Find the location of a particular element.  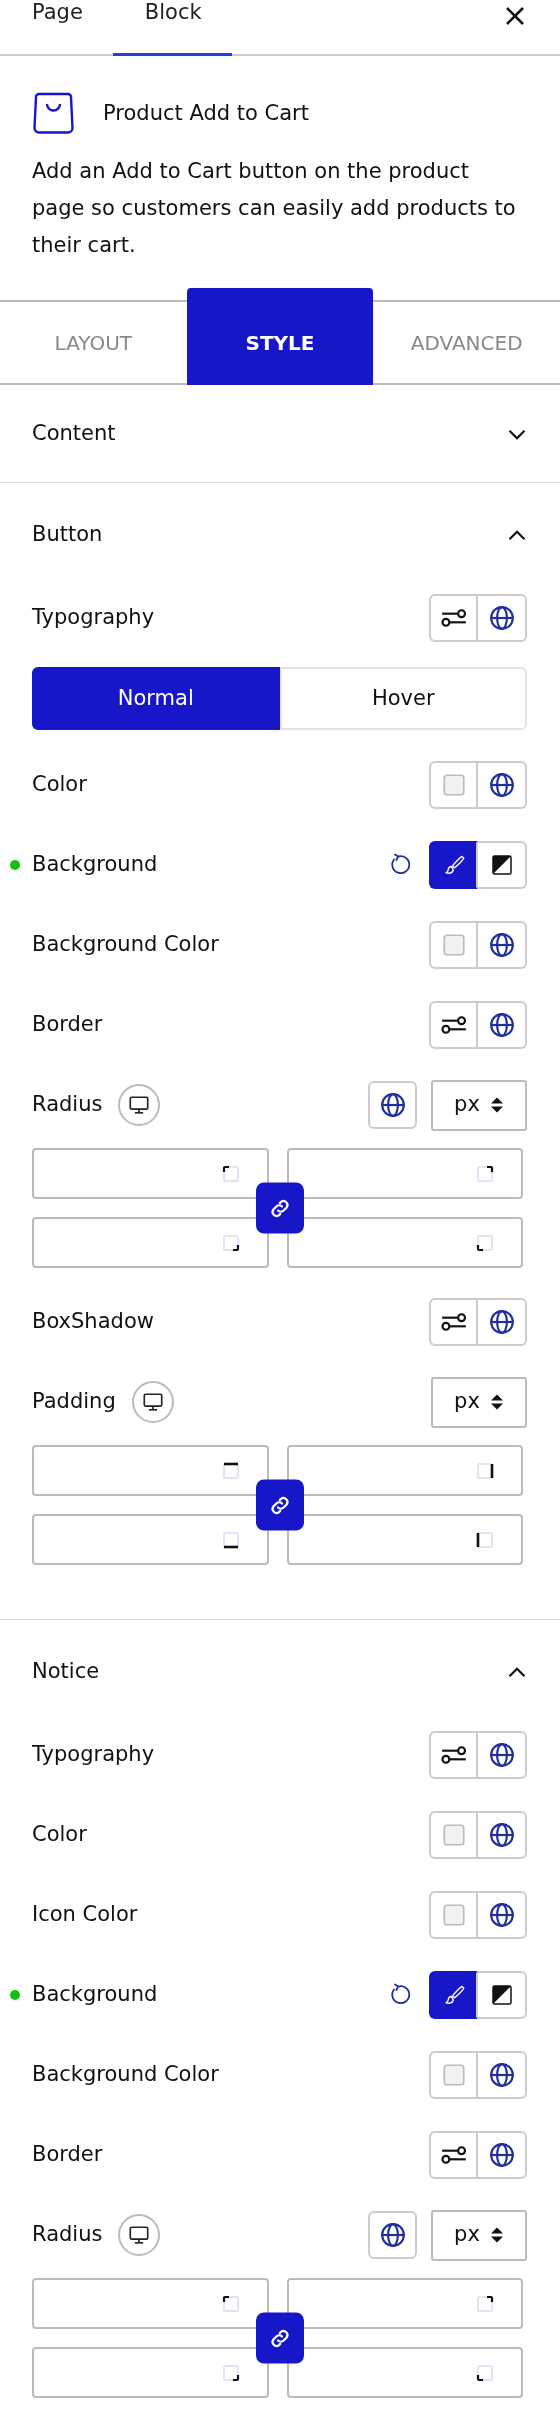

state-tab: Normal is located at coordinates (156, 698).